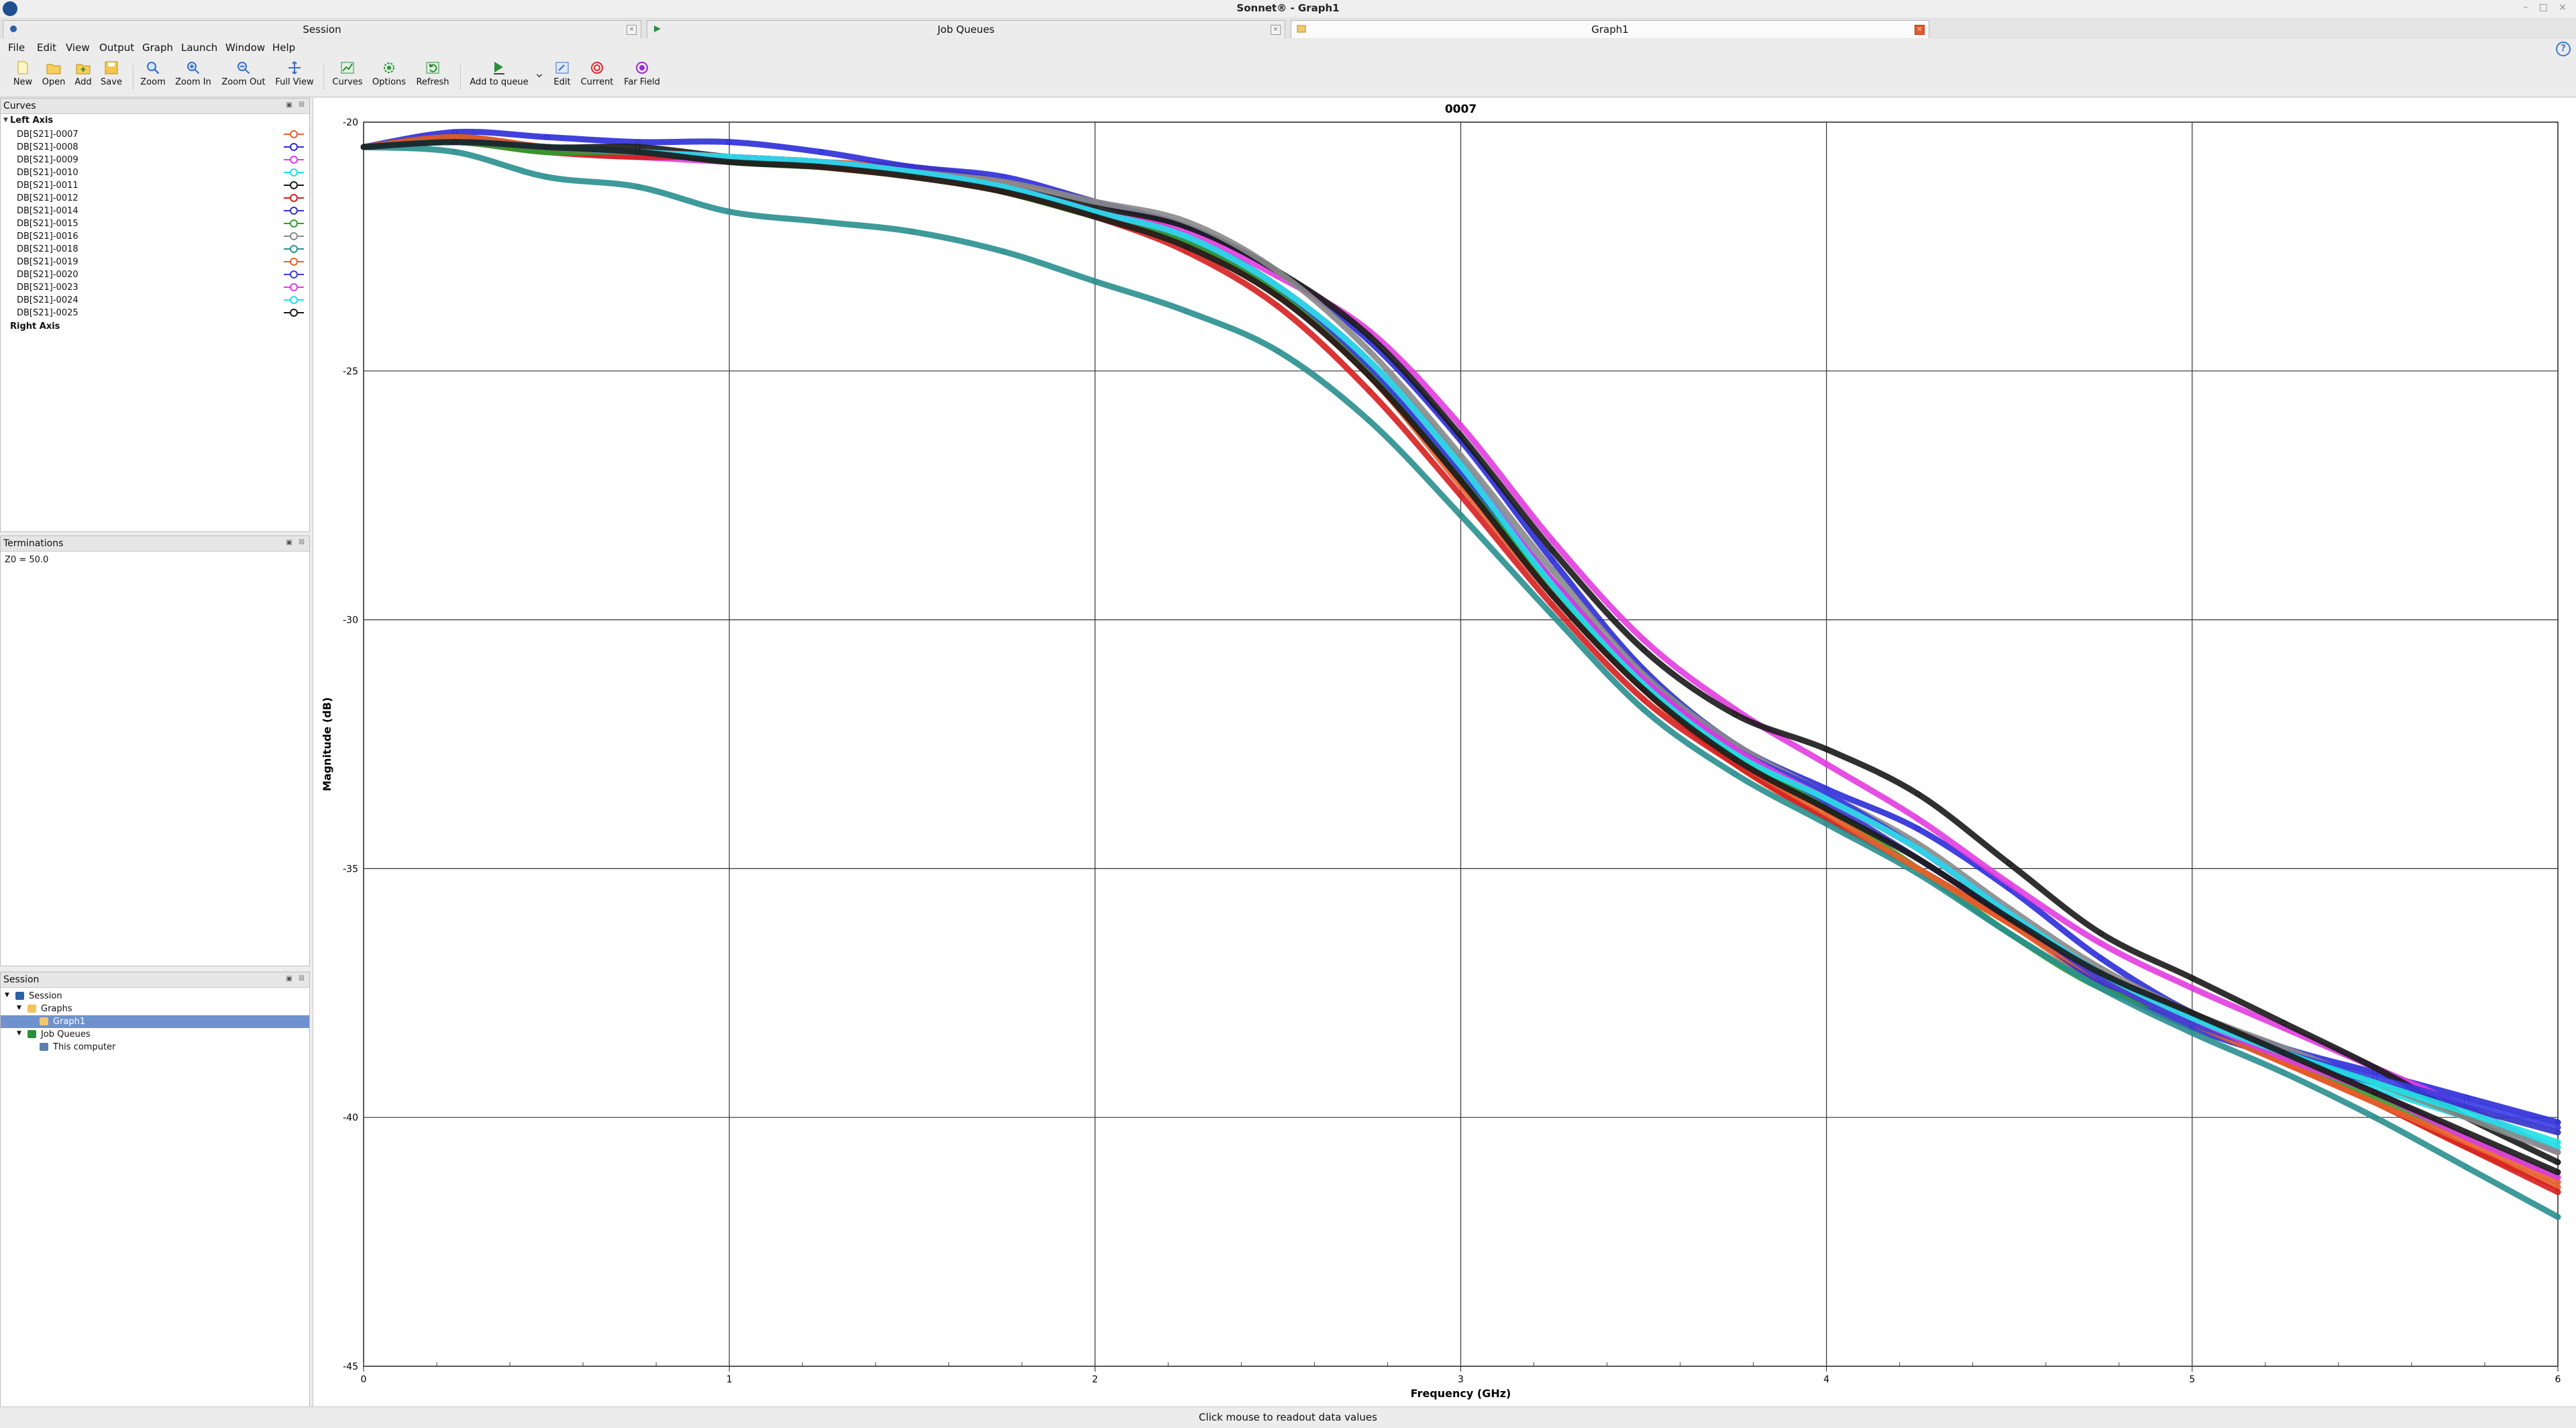 The image size is (2576, 1428). What do you see at coordinates (294, 82) in the screenshot?
I see `full-view-button-label: Full View` at bounding box center [294, 82].